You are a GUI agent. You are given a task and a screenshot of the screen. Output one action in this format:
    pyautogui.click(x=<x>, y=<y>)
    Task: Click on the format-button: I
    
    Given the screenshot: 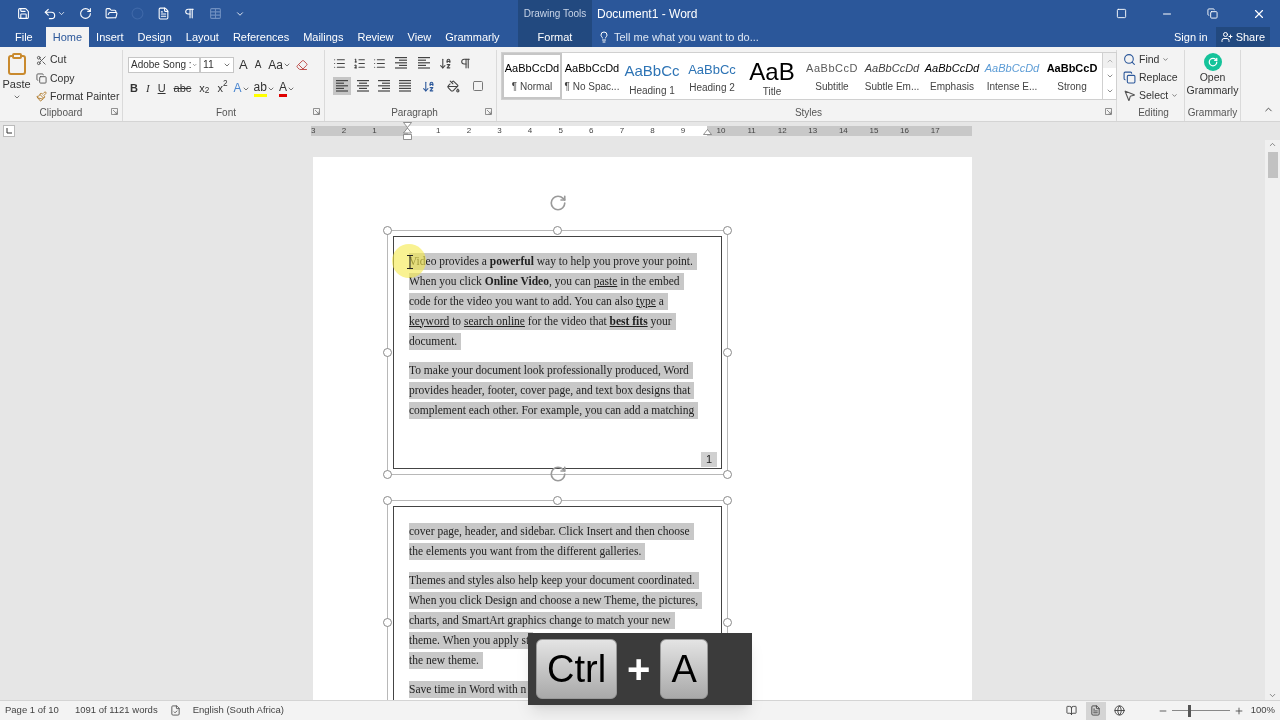 What is the action you would take?
    pyautogui.click(x=147, y=88)
    